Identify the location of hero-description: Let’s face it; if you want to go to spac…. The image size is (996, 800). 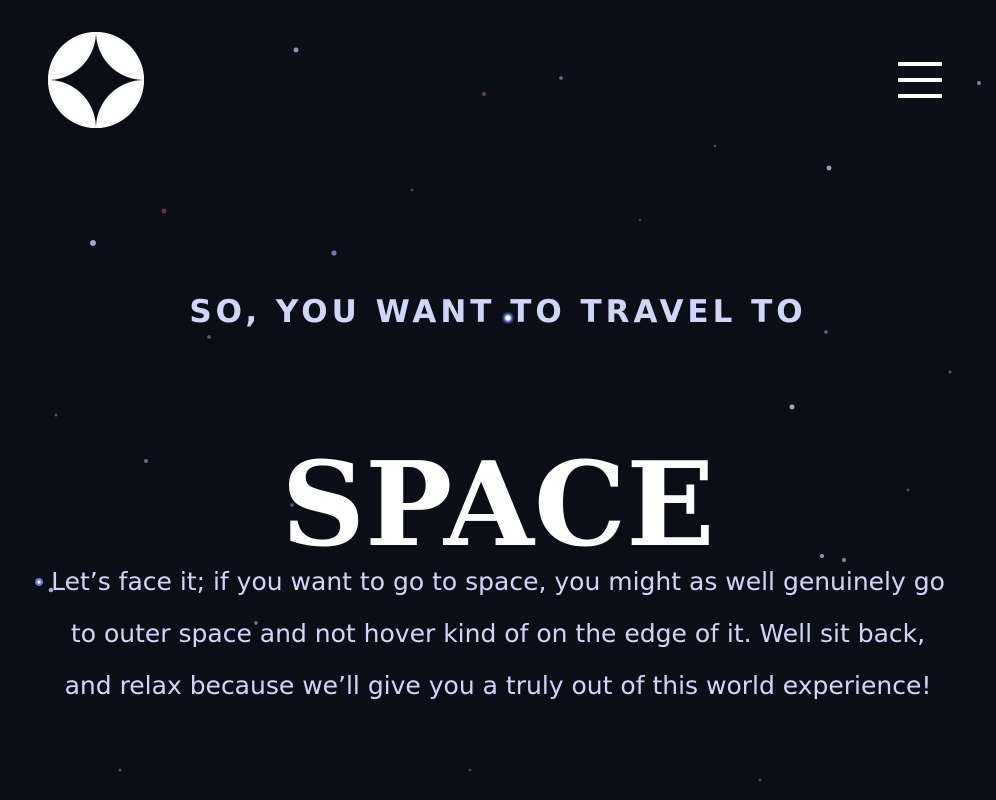
(498, 633).